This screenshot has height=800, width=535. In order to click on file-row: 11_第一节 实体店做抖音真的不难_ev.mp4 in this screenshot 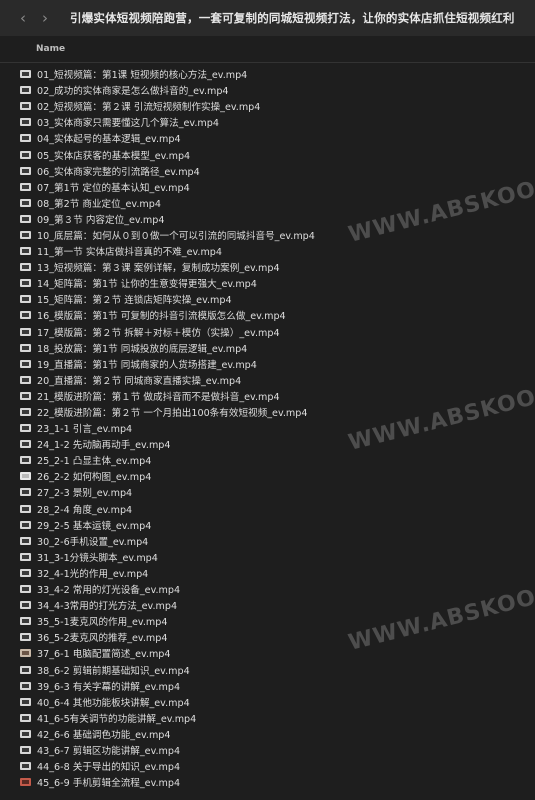, I will do `click(267, 251)`.